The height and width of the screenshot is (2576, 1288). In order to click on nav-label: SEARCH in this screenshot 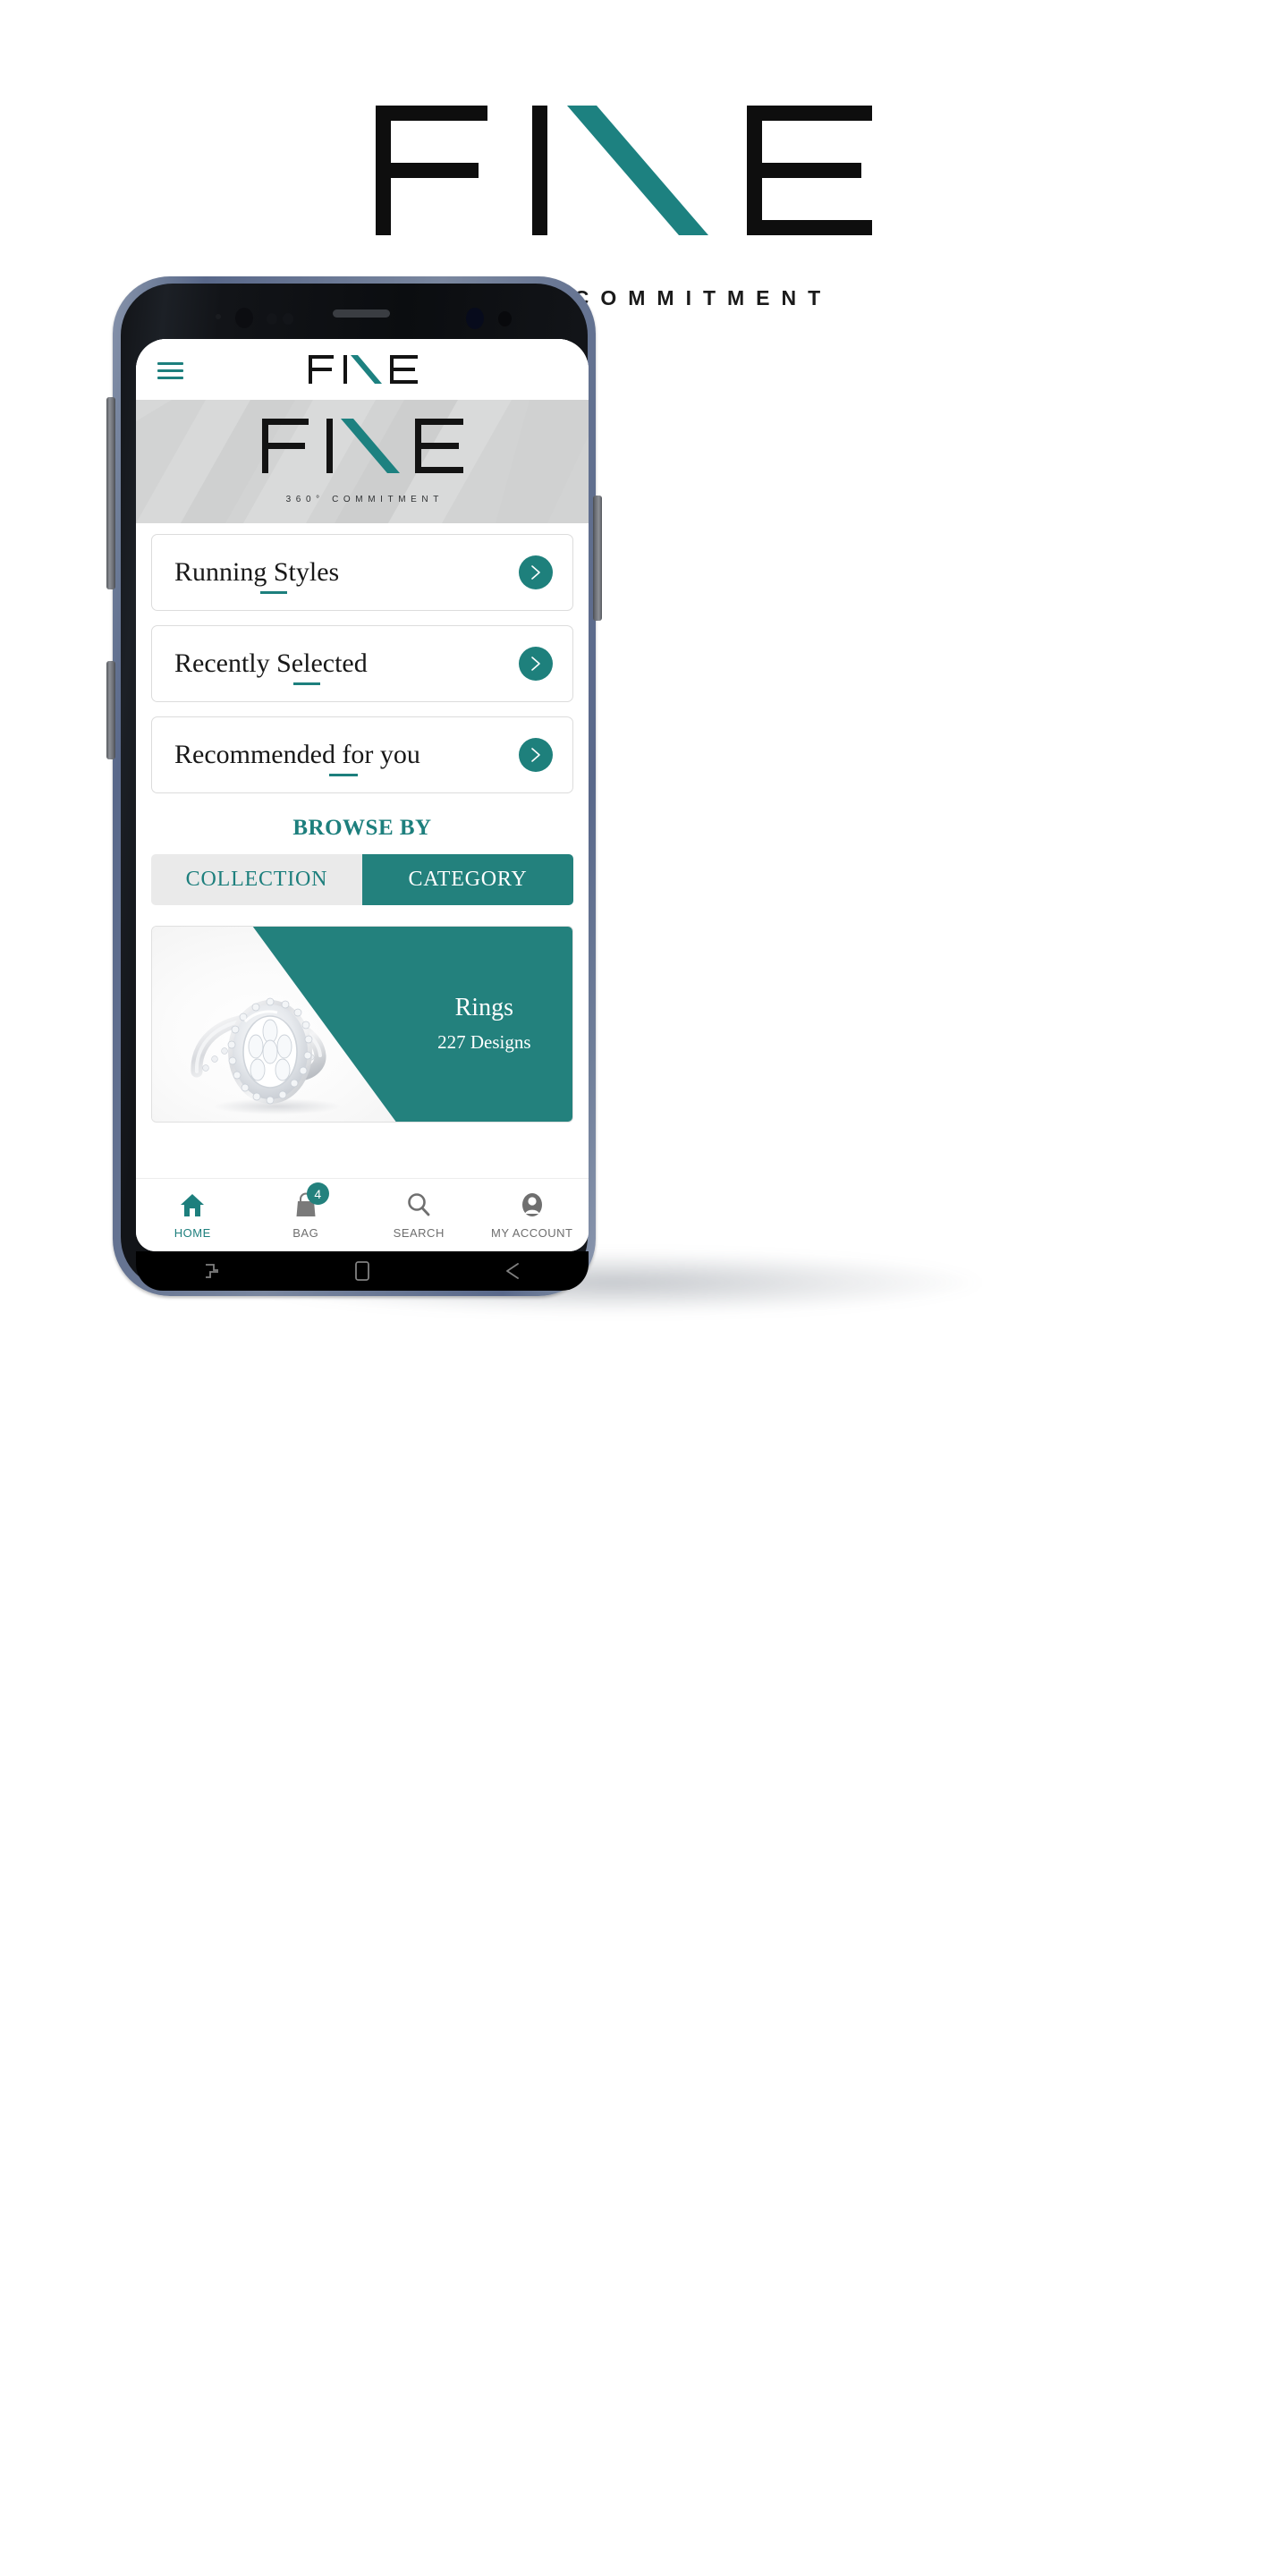, I will do `click(419, 1233)`.